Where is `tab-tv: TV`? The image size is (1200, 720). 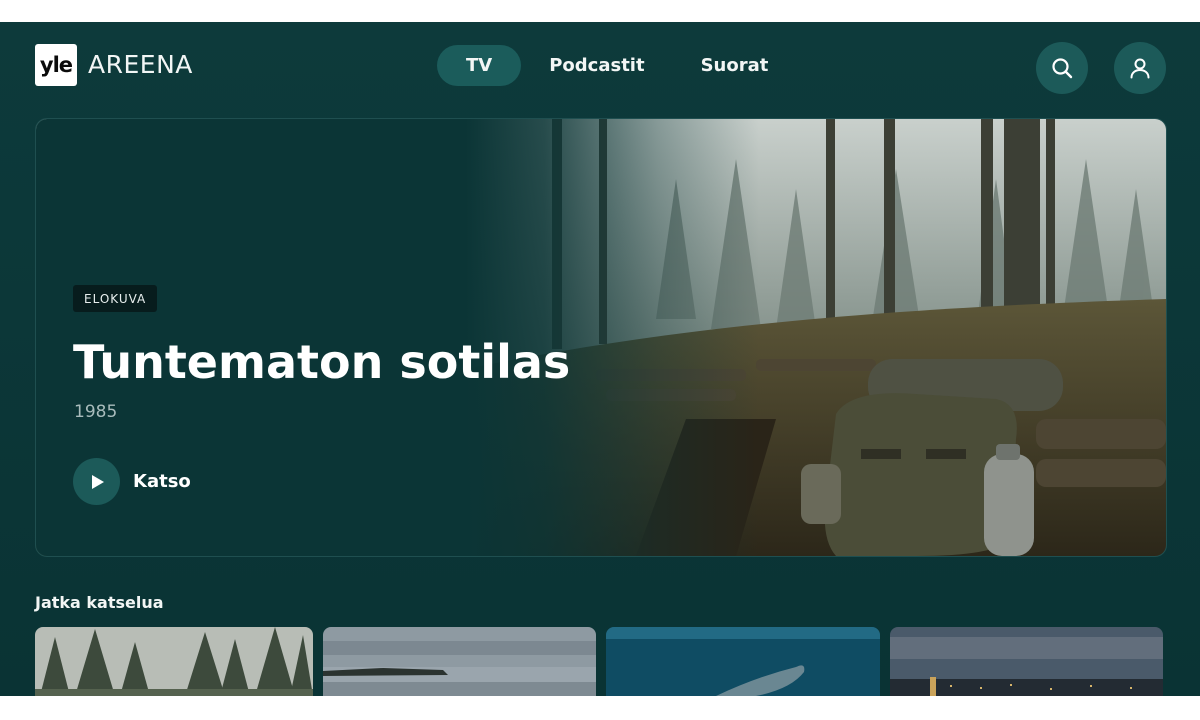
tab-tv: TV is located at coordinates (479, 65).